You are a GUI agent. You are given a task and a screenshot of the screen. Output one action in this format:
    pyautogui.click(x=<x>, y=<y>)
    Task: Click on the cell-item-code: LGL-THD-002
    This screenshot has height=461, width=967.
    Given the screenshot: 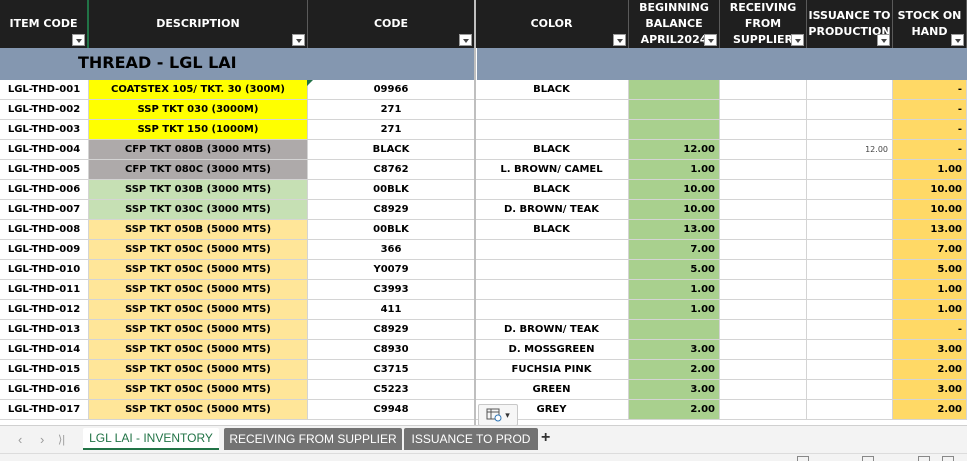 What is the action you would take?
    pyautogui.click(x=44, y=110)
    